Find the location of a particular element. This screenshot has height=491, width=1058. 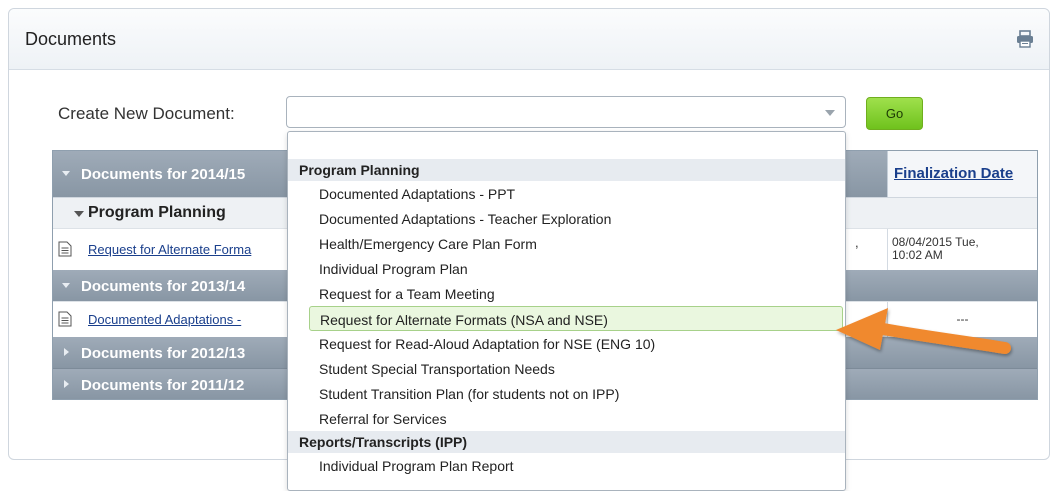

finalization-date-cell: 08/04/2015 Tue, 10:02 AM is located at coordinates (962, 249).